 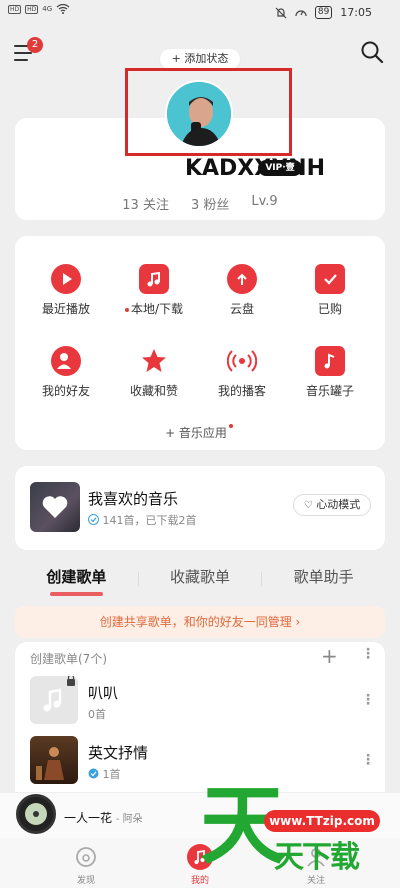 I want to click on nav-discover: 发现, so click(x=86, y=865).